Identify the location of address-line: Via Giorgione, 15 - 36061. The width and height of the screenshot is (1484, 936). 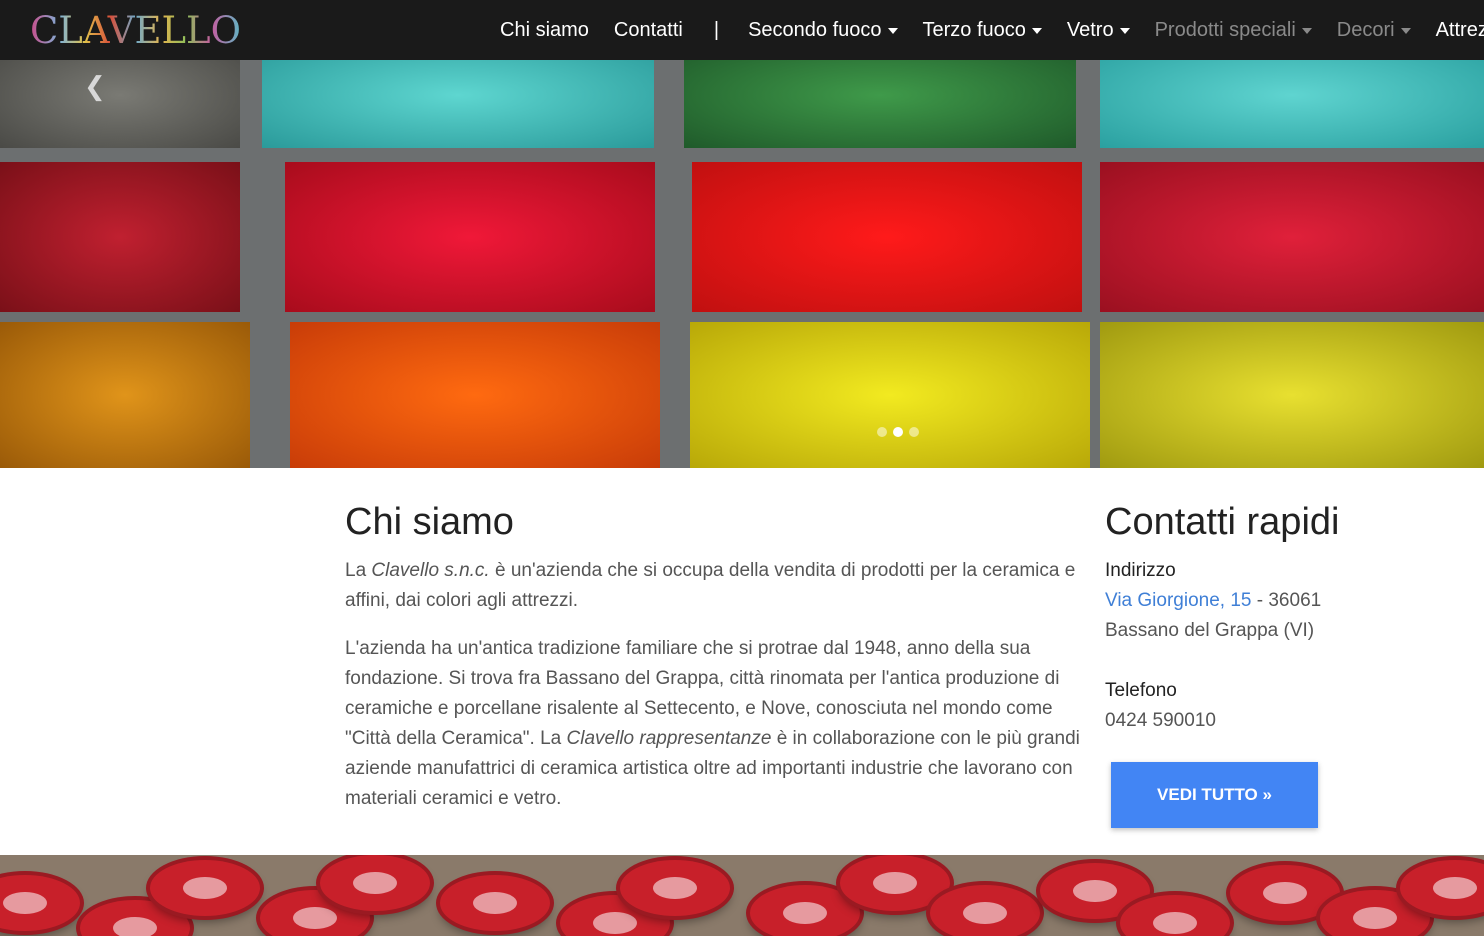
(1213, 600).